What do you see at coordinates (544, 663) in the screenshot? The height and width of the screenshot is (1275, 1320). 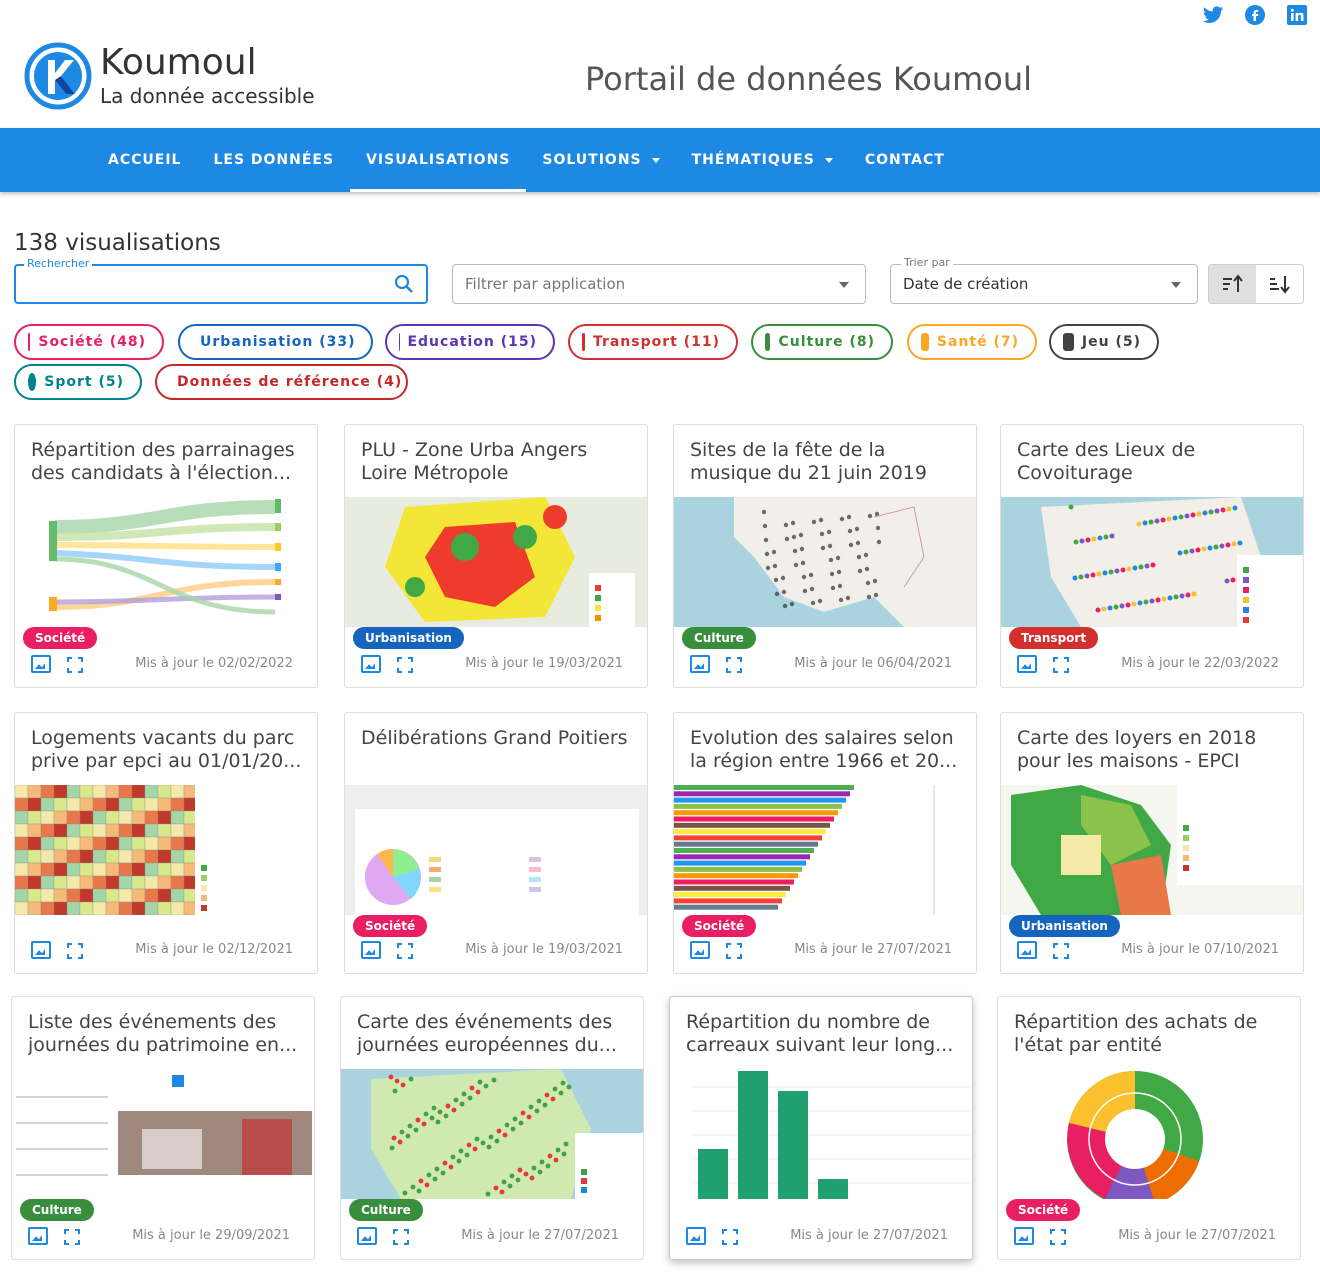 I see `updated-date: Mis à jour le 19/03/2021` at bounding box center [544, 663].